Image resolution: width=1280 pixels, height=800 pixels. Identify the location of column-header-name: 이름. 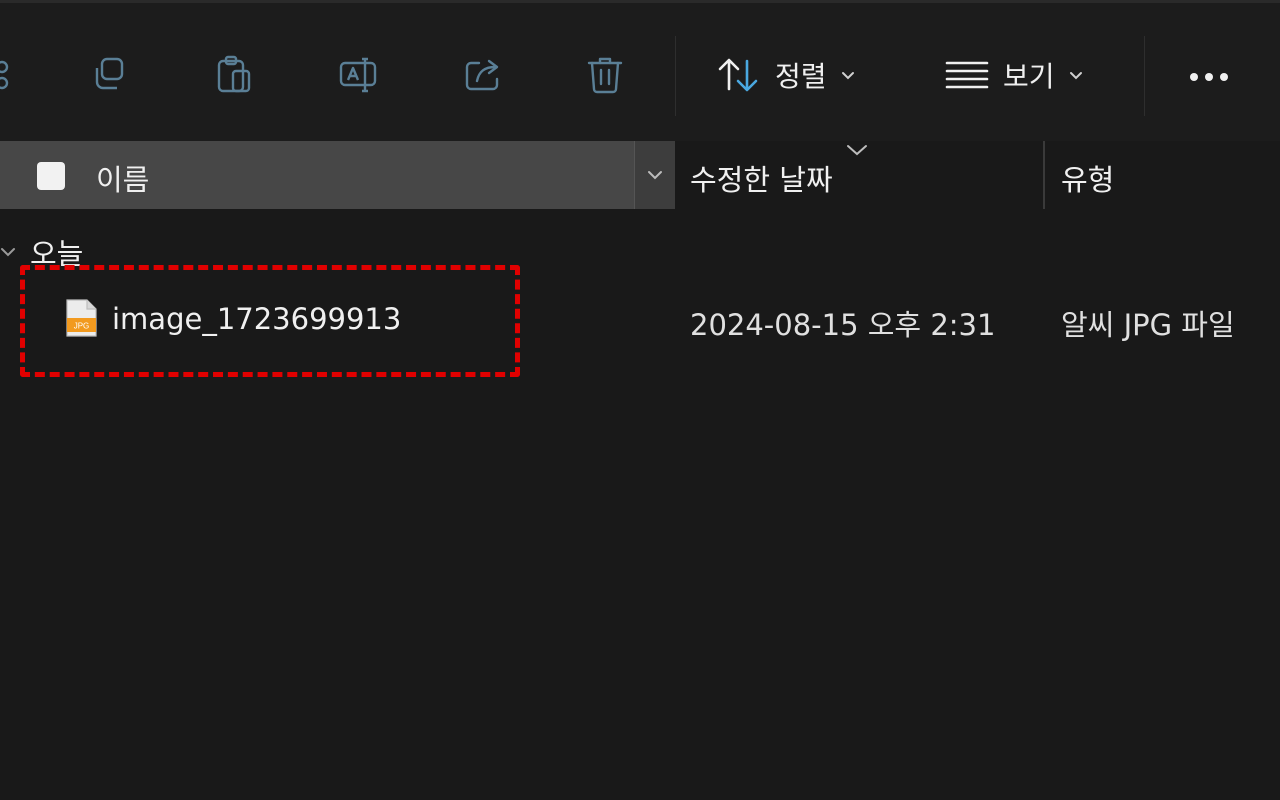
(317, 175).